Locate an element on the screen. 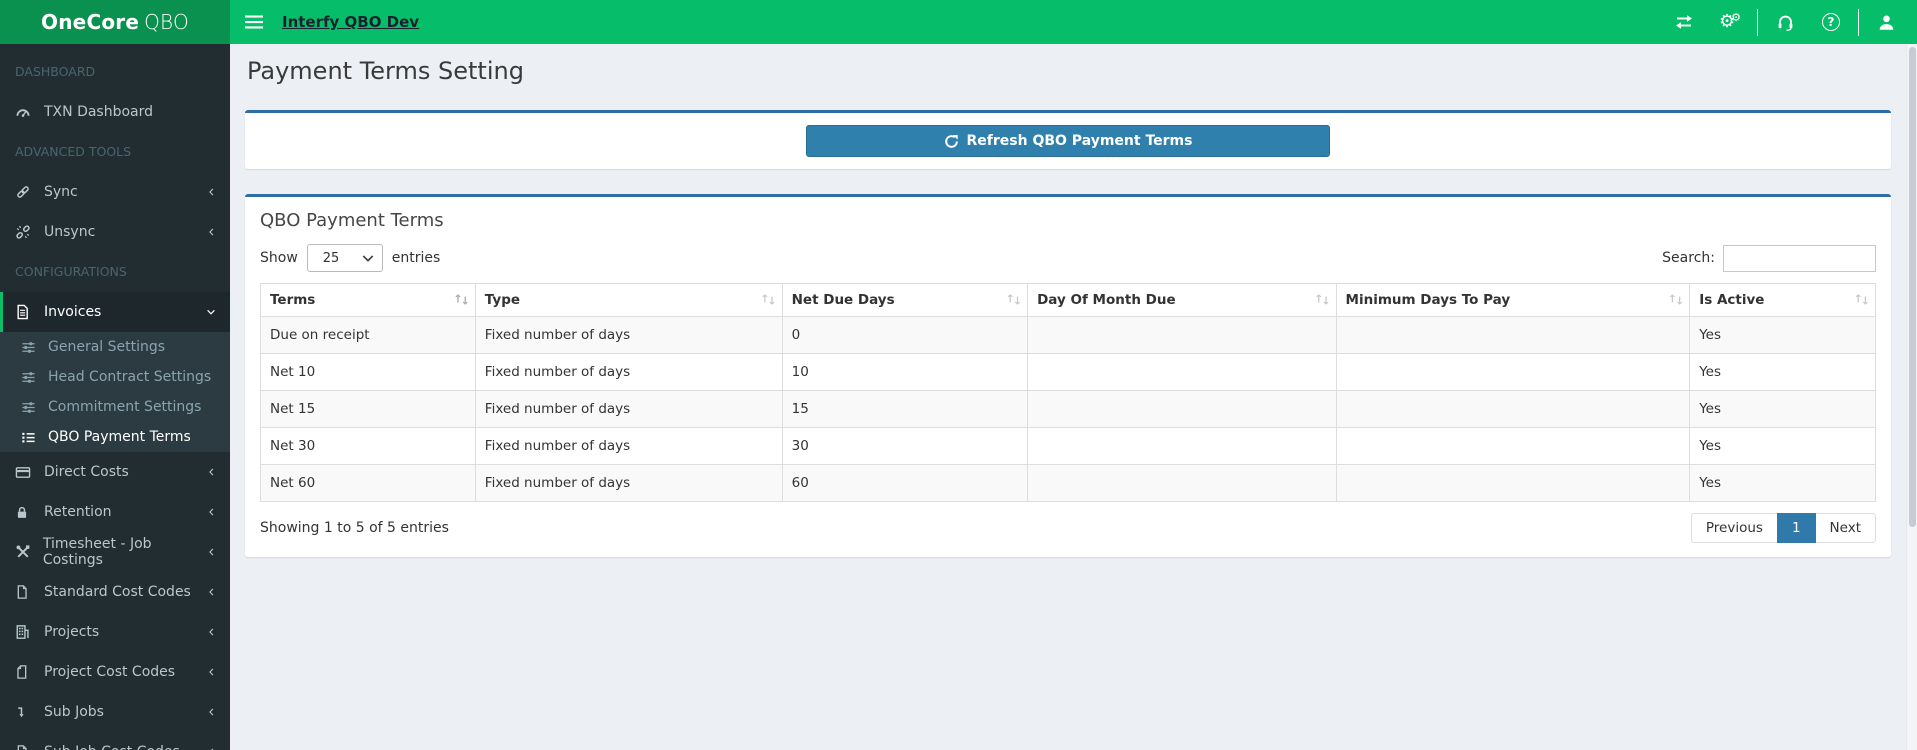 This screenshot has width=1917, height=750. broken-chain-icon is located at coordinates (25, 232).